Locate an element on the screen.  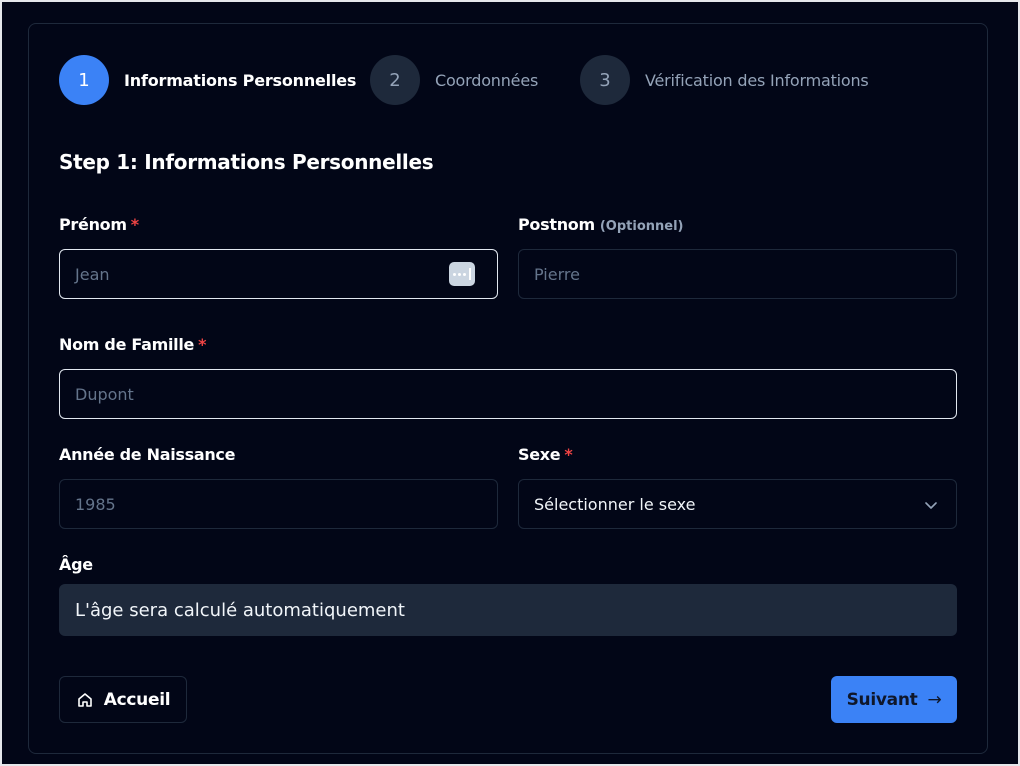
prenom-input: Jean is located at coordinates (278, 274).